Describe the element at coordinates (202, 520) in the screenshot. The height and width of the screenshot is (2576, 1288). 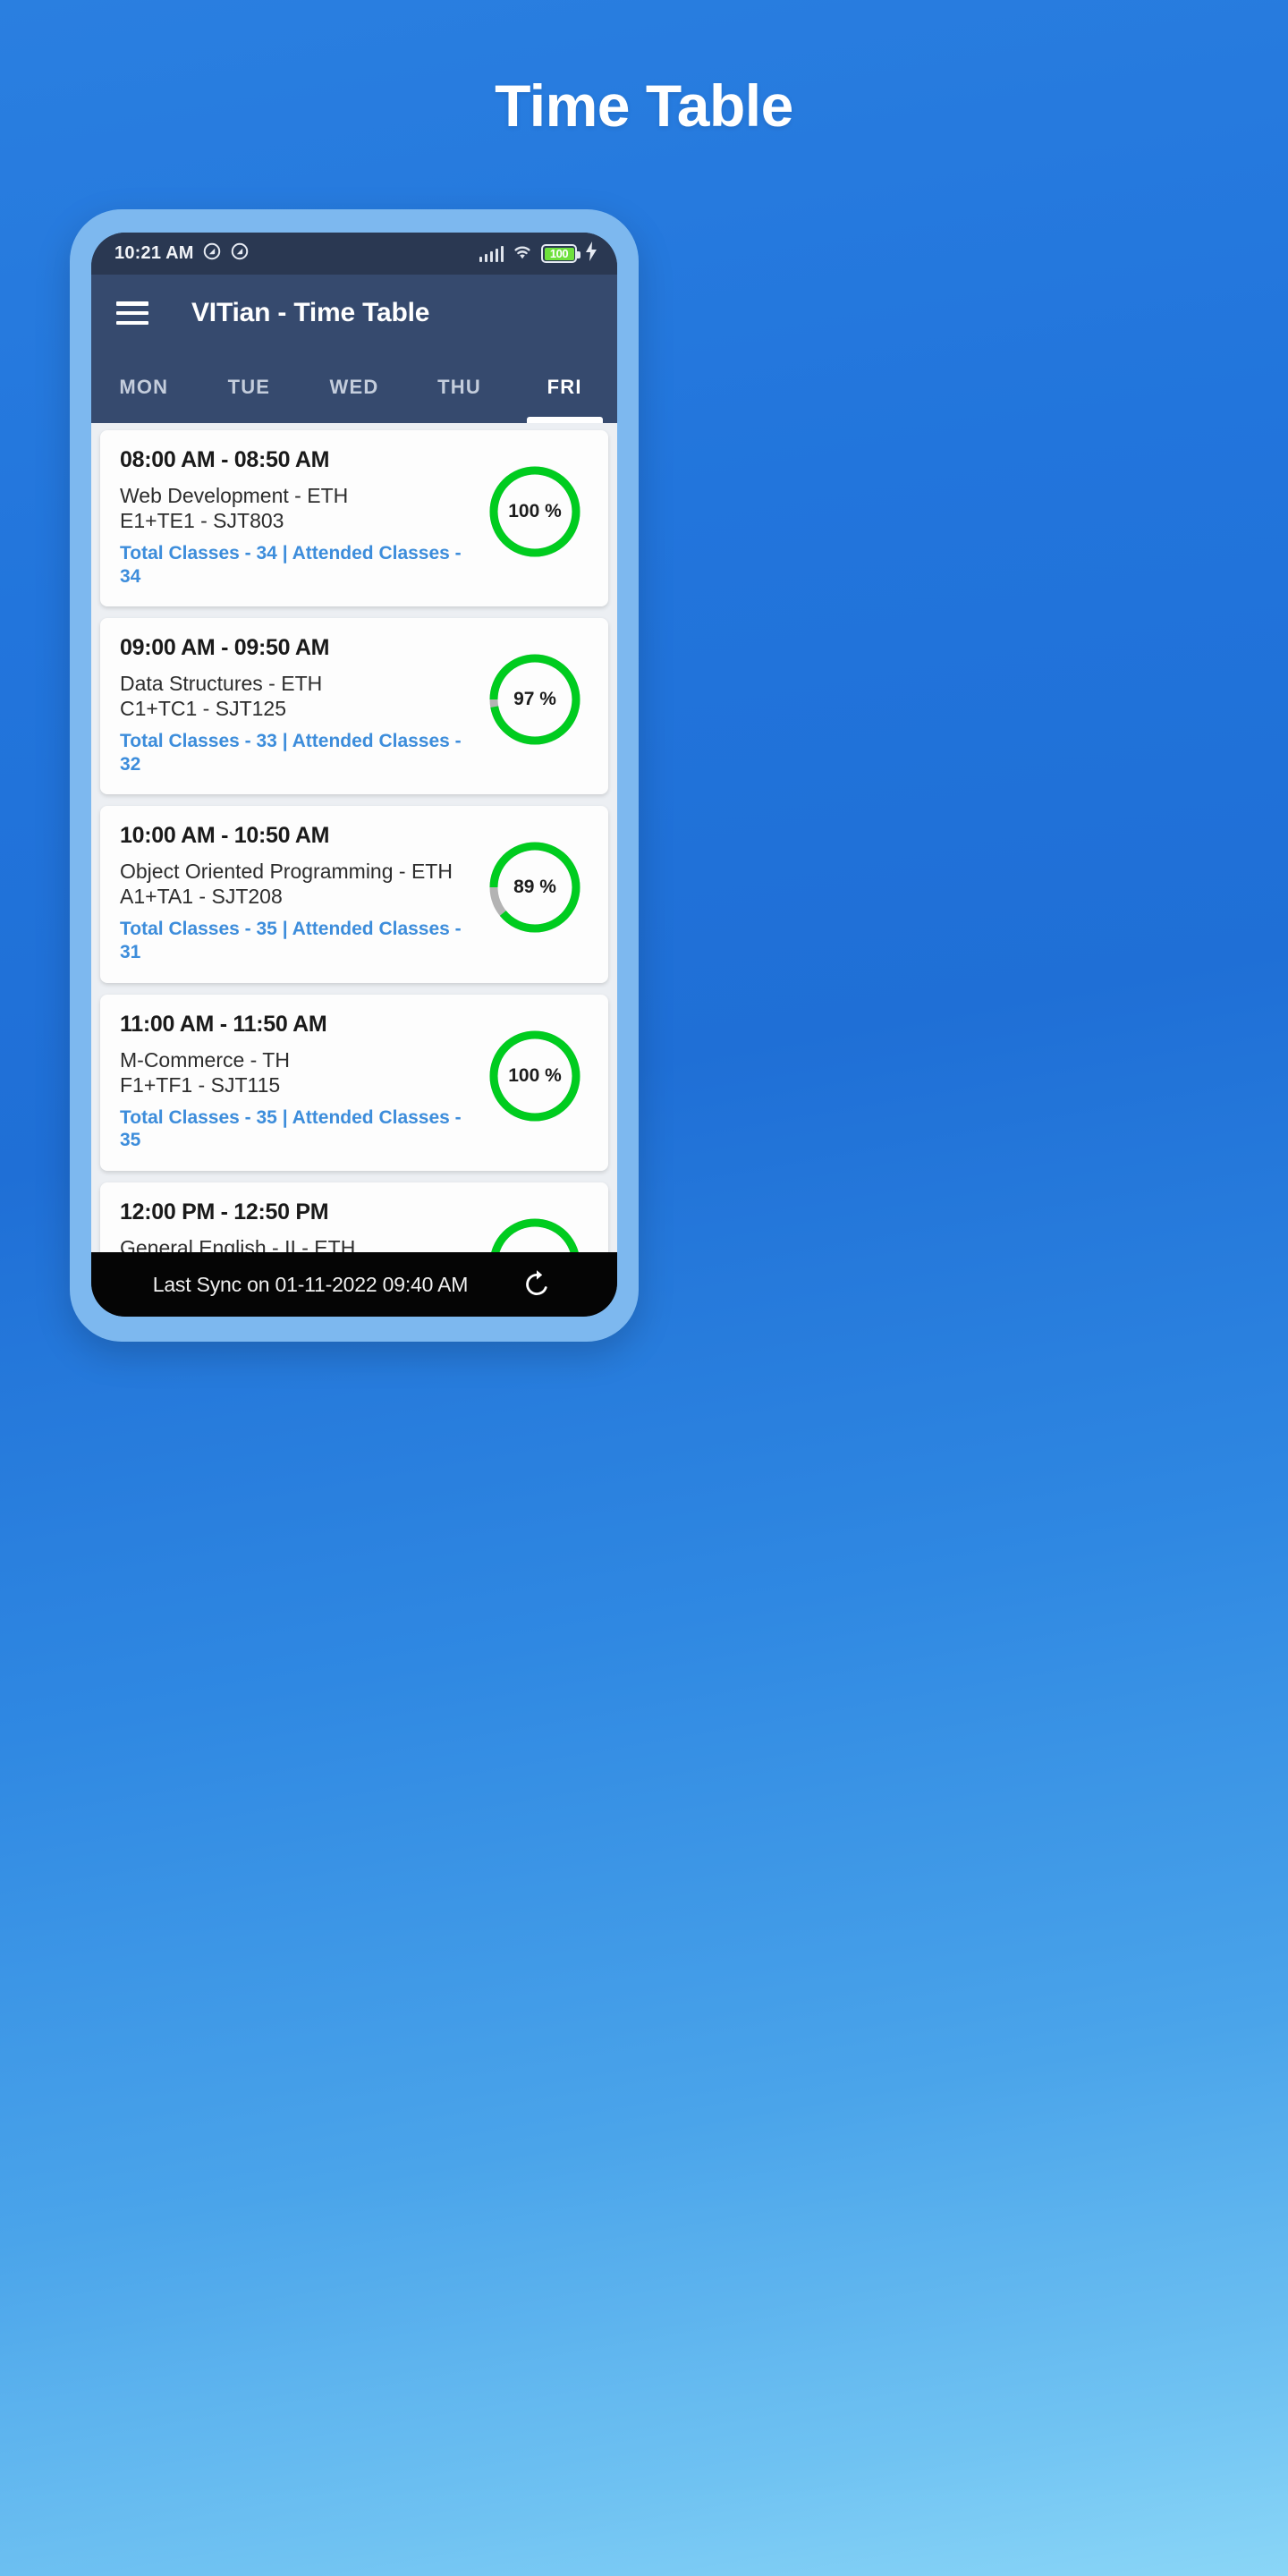
I see `class-venue: E1+TE1 - SJT803` at that location.